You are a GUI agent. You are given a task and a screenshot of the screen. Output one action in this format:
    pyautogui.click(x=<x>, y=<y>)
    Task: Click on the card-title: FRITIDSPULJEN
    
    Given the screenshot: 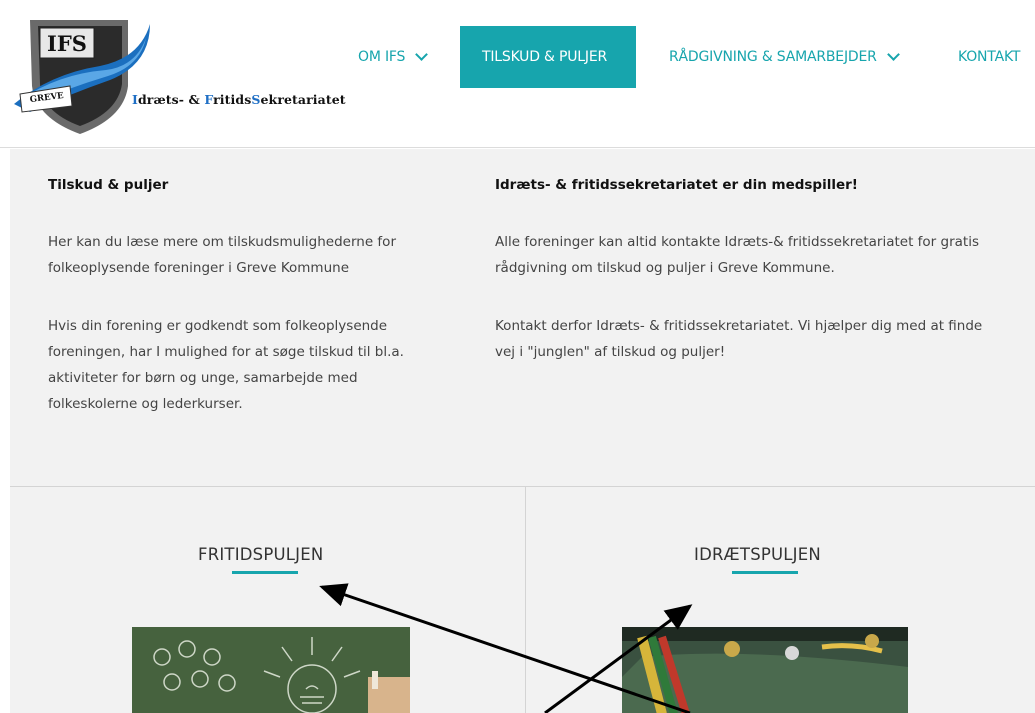 What is the action you would take?
    pyautogui.click(x=260, y=554)
    